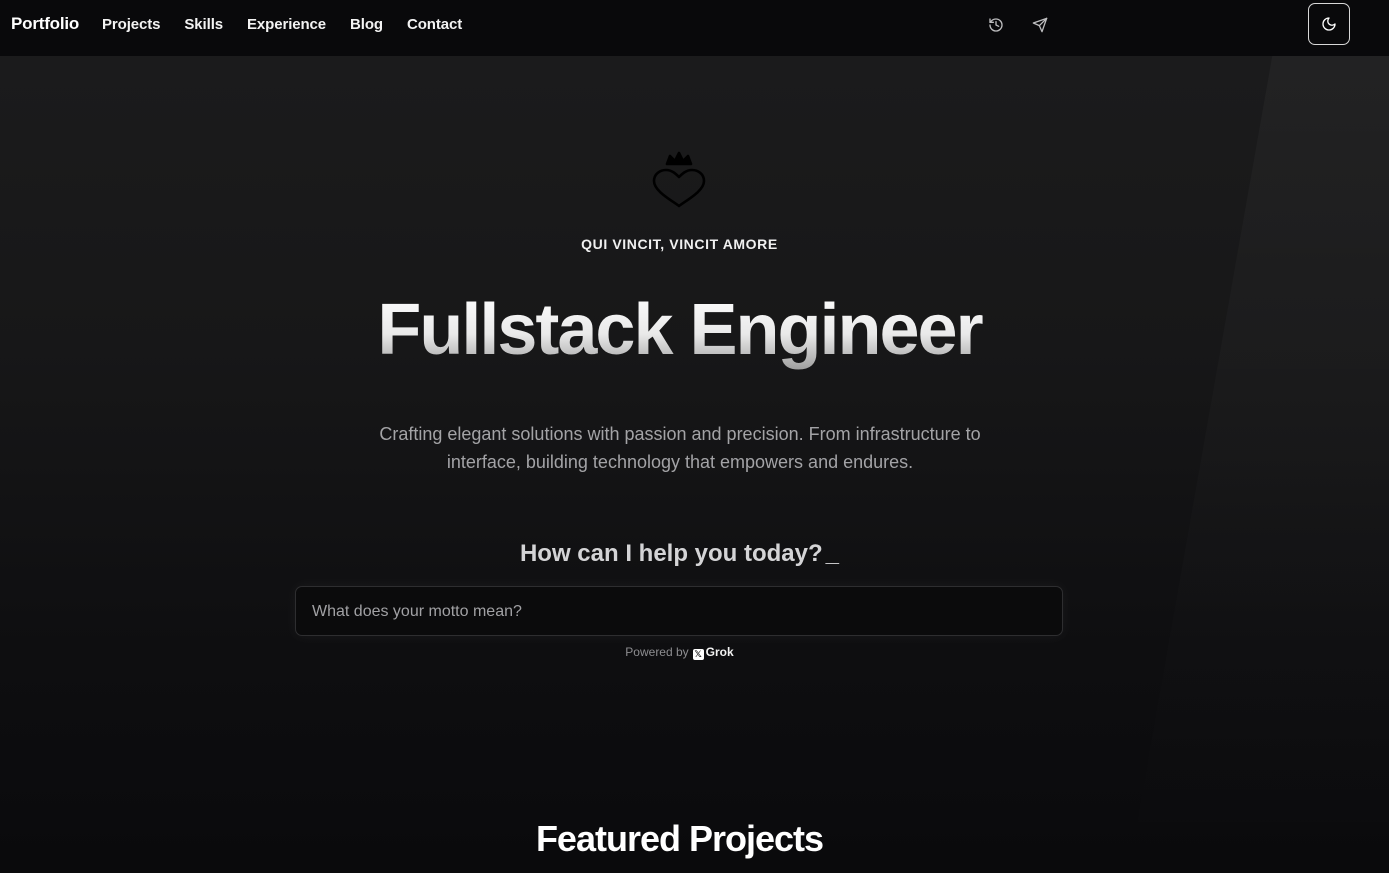 This screenshot has width=1389, height=873. I want to click on history-icon, so click(996, 25).